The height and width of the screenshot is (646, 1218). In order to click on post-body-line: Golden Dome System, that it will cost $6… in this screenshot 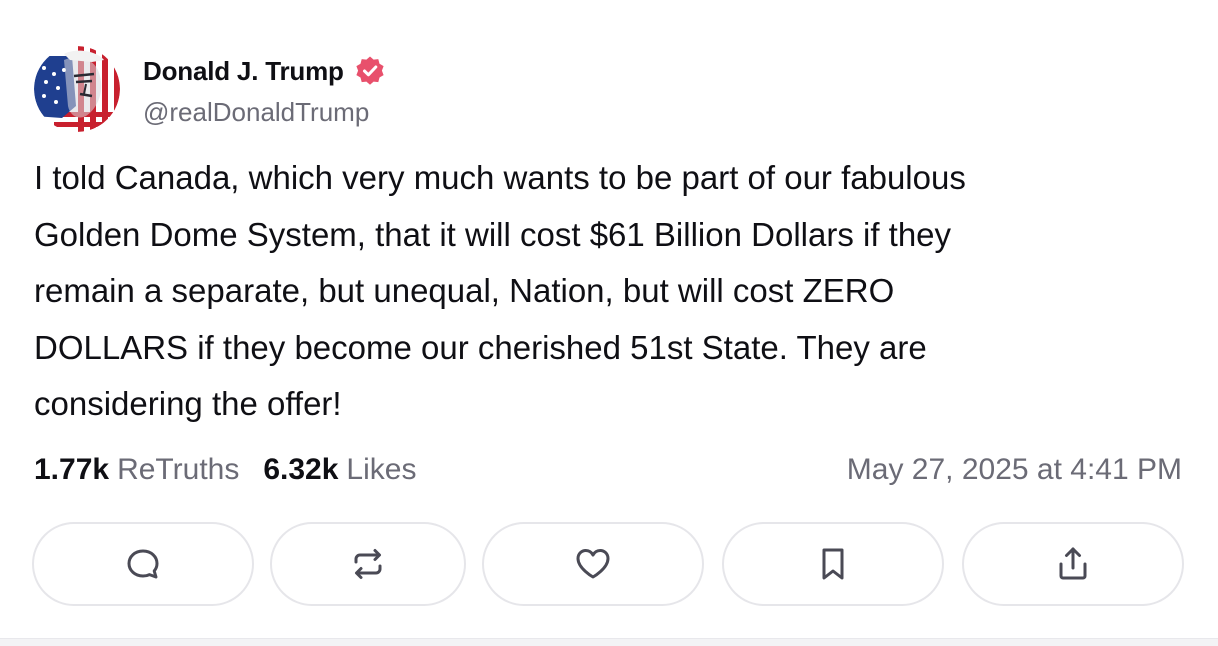, I will do `click(493, 234)`.